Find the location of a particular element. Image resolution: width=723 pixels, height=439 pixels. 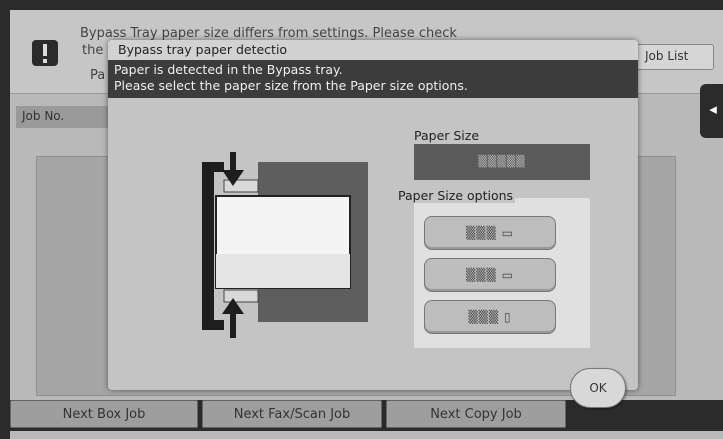

next-fax-scan-job-button: Next Fax/Scan Job is located at coordinates (292, 414).